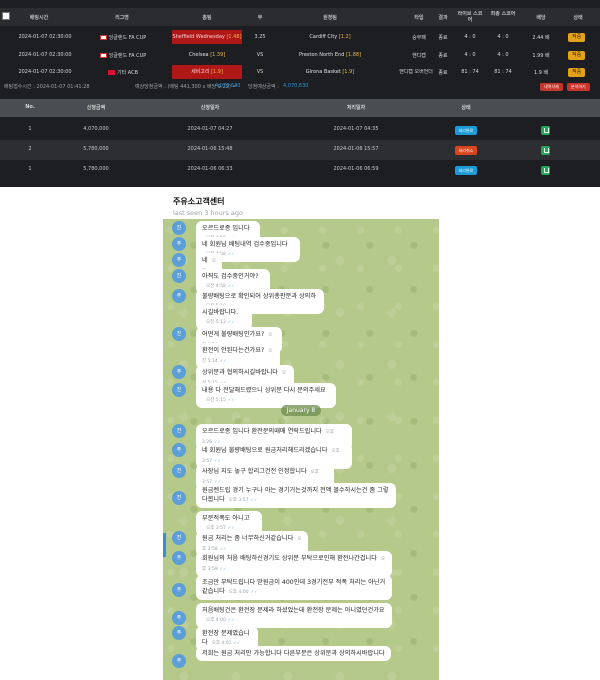 The width and height of the screenshot is (600, 680). I want to click on home-team: 세비고리, so click(200, 72).